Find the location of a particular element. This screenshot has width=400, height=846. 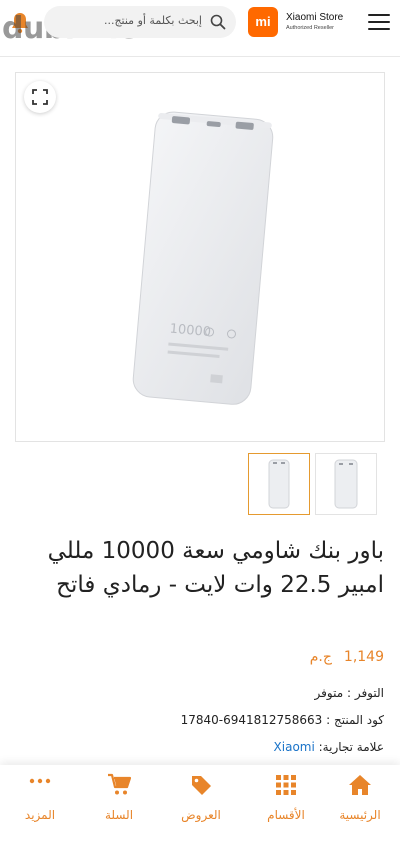

nav-item-offers: العروض is located at coordinates (201, 803).